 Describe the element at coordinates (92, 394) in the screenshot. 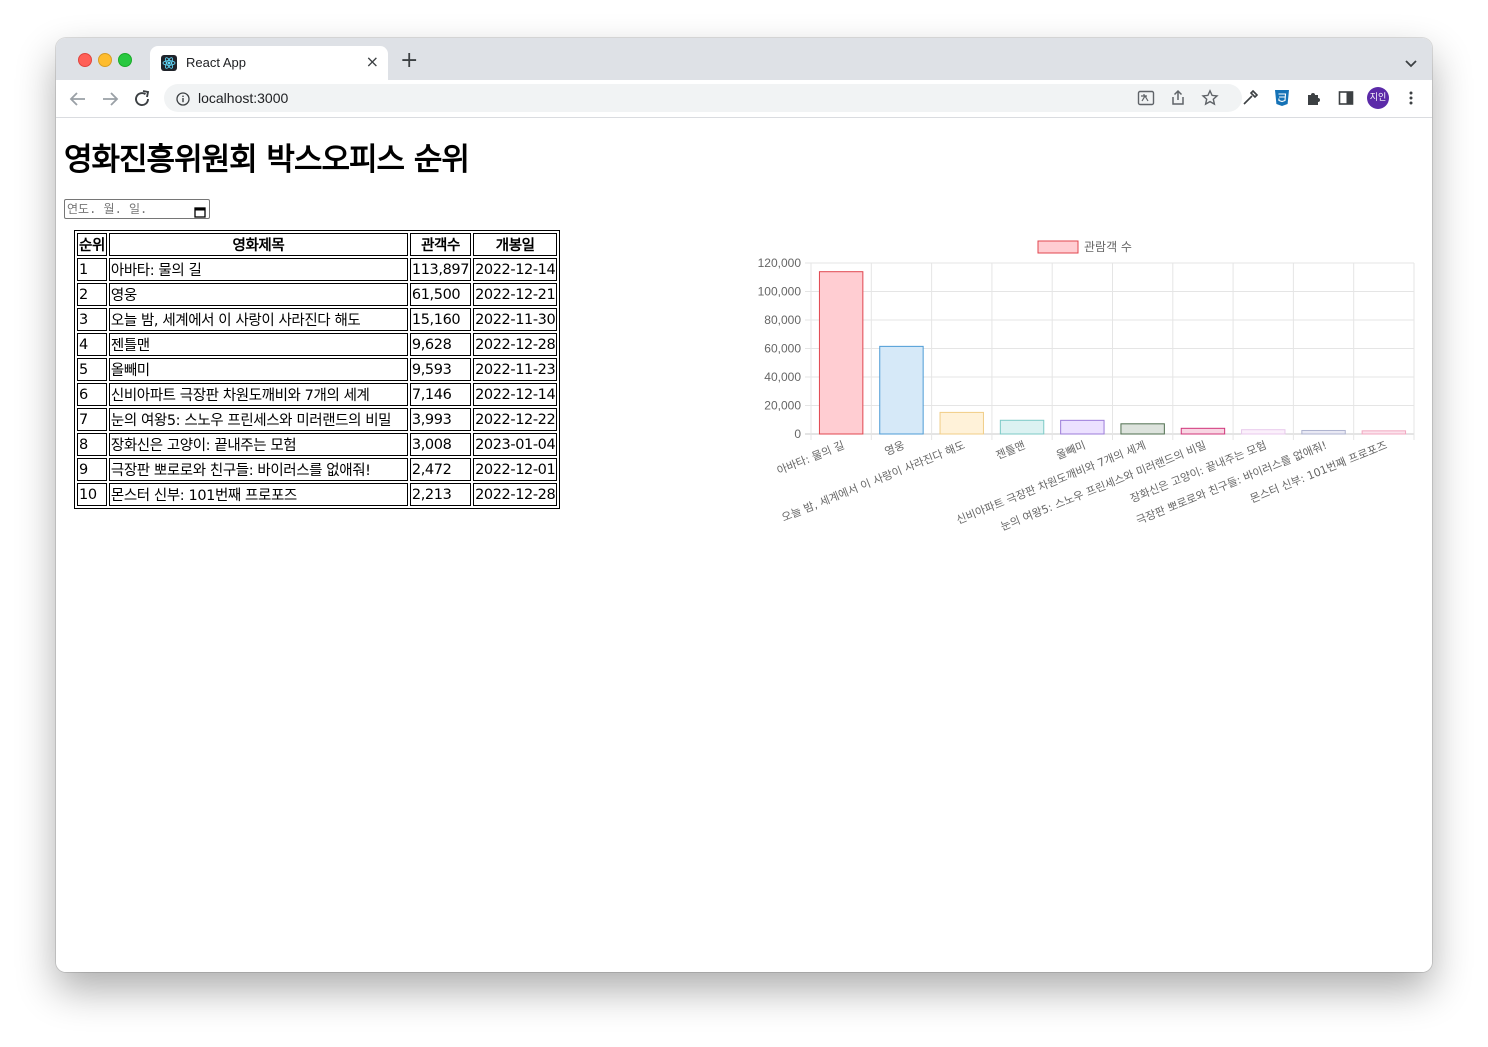

I see `rank-cell: 6` at that location.